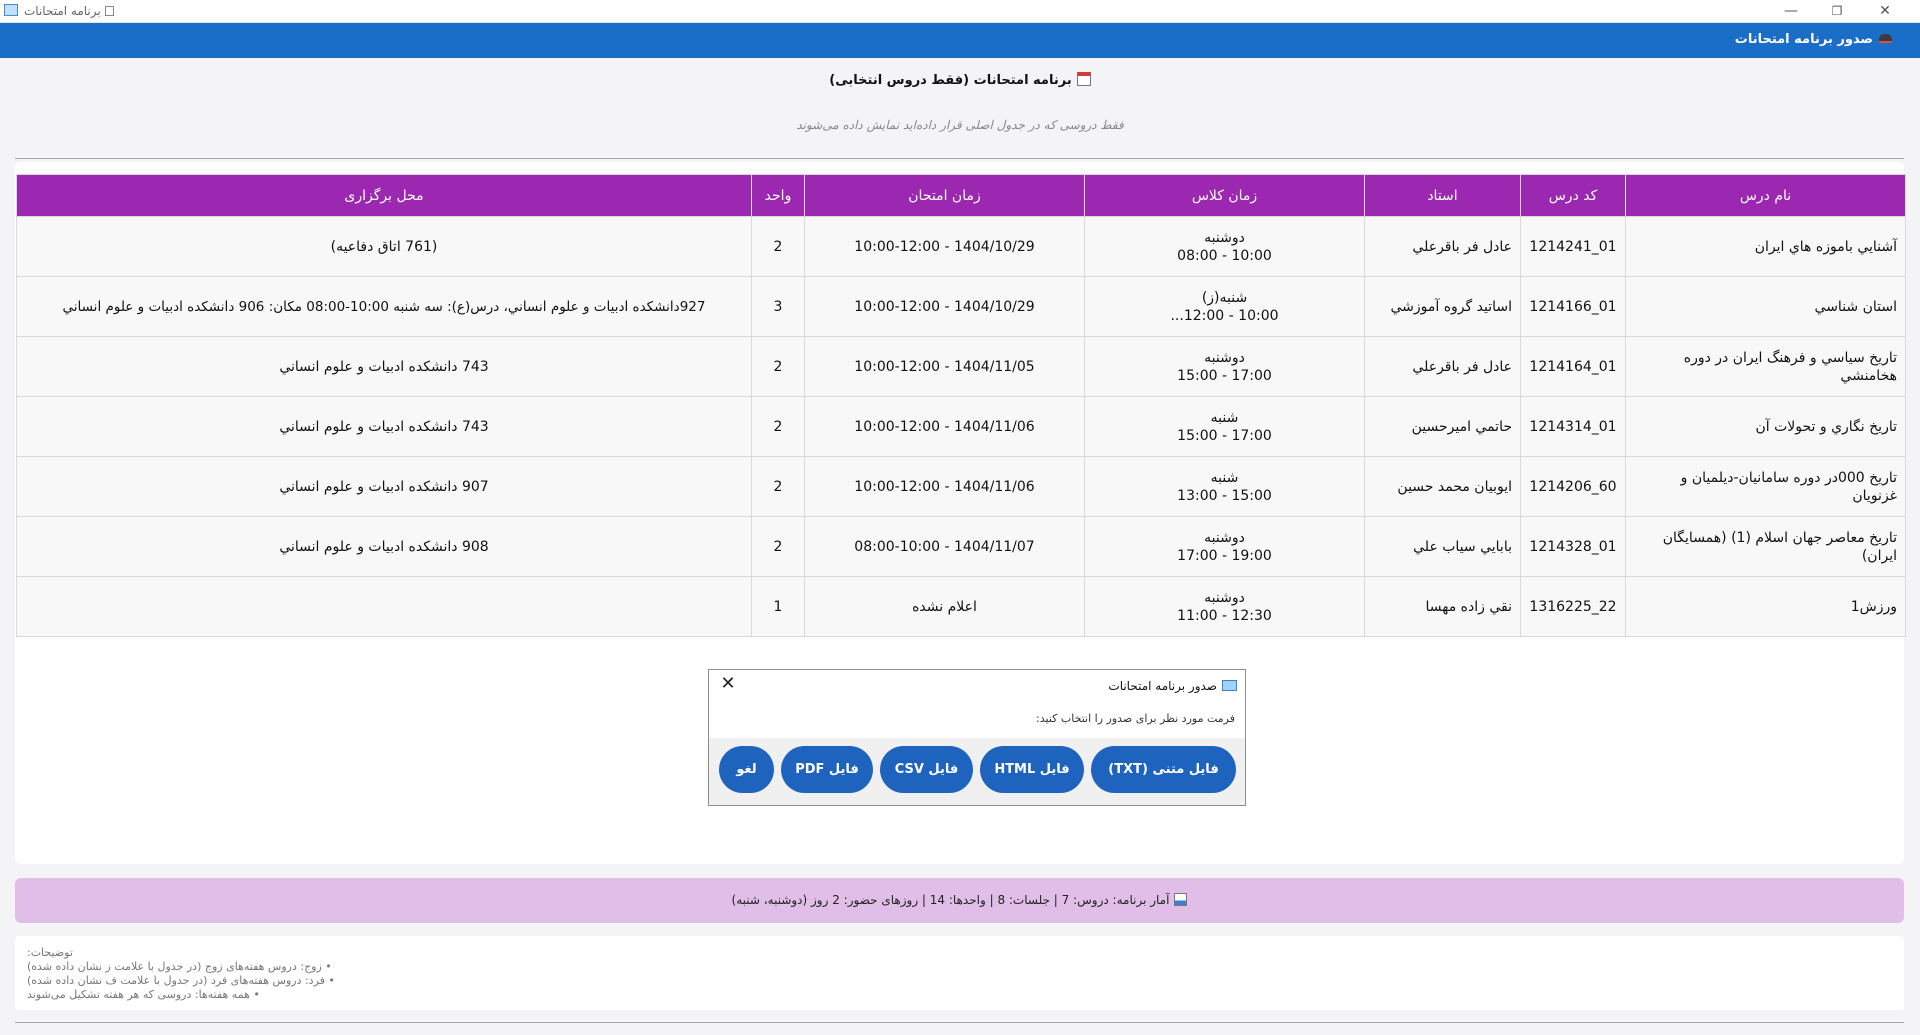 Image resolution: width=1920 pixels, height=1035 pixels. What do you see at coordinates (944, 195) in the screenshot?
I see `column-header-exam-time: زمان امتحان` at bounding box center [944, 195].